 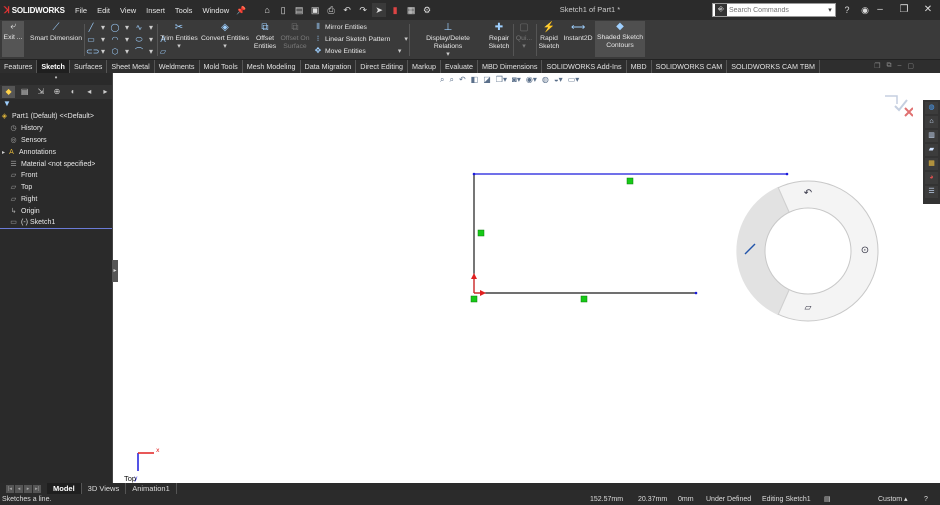 I want to click on tab-features: Features, so click(x=19, y=66).